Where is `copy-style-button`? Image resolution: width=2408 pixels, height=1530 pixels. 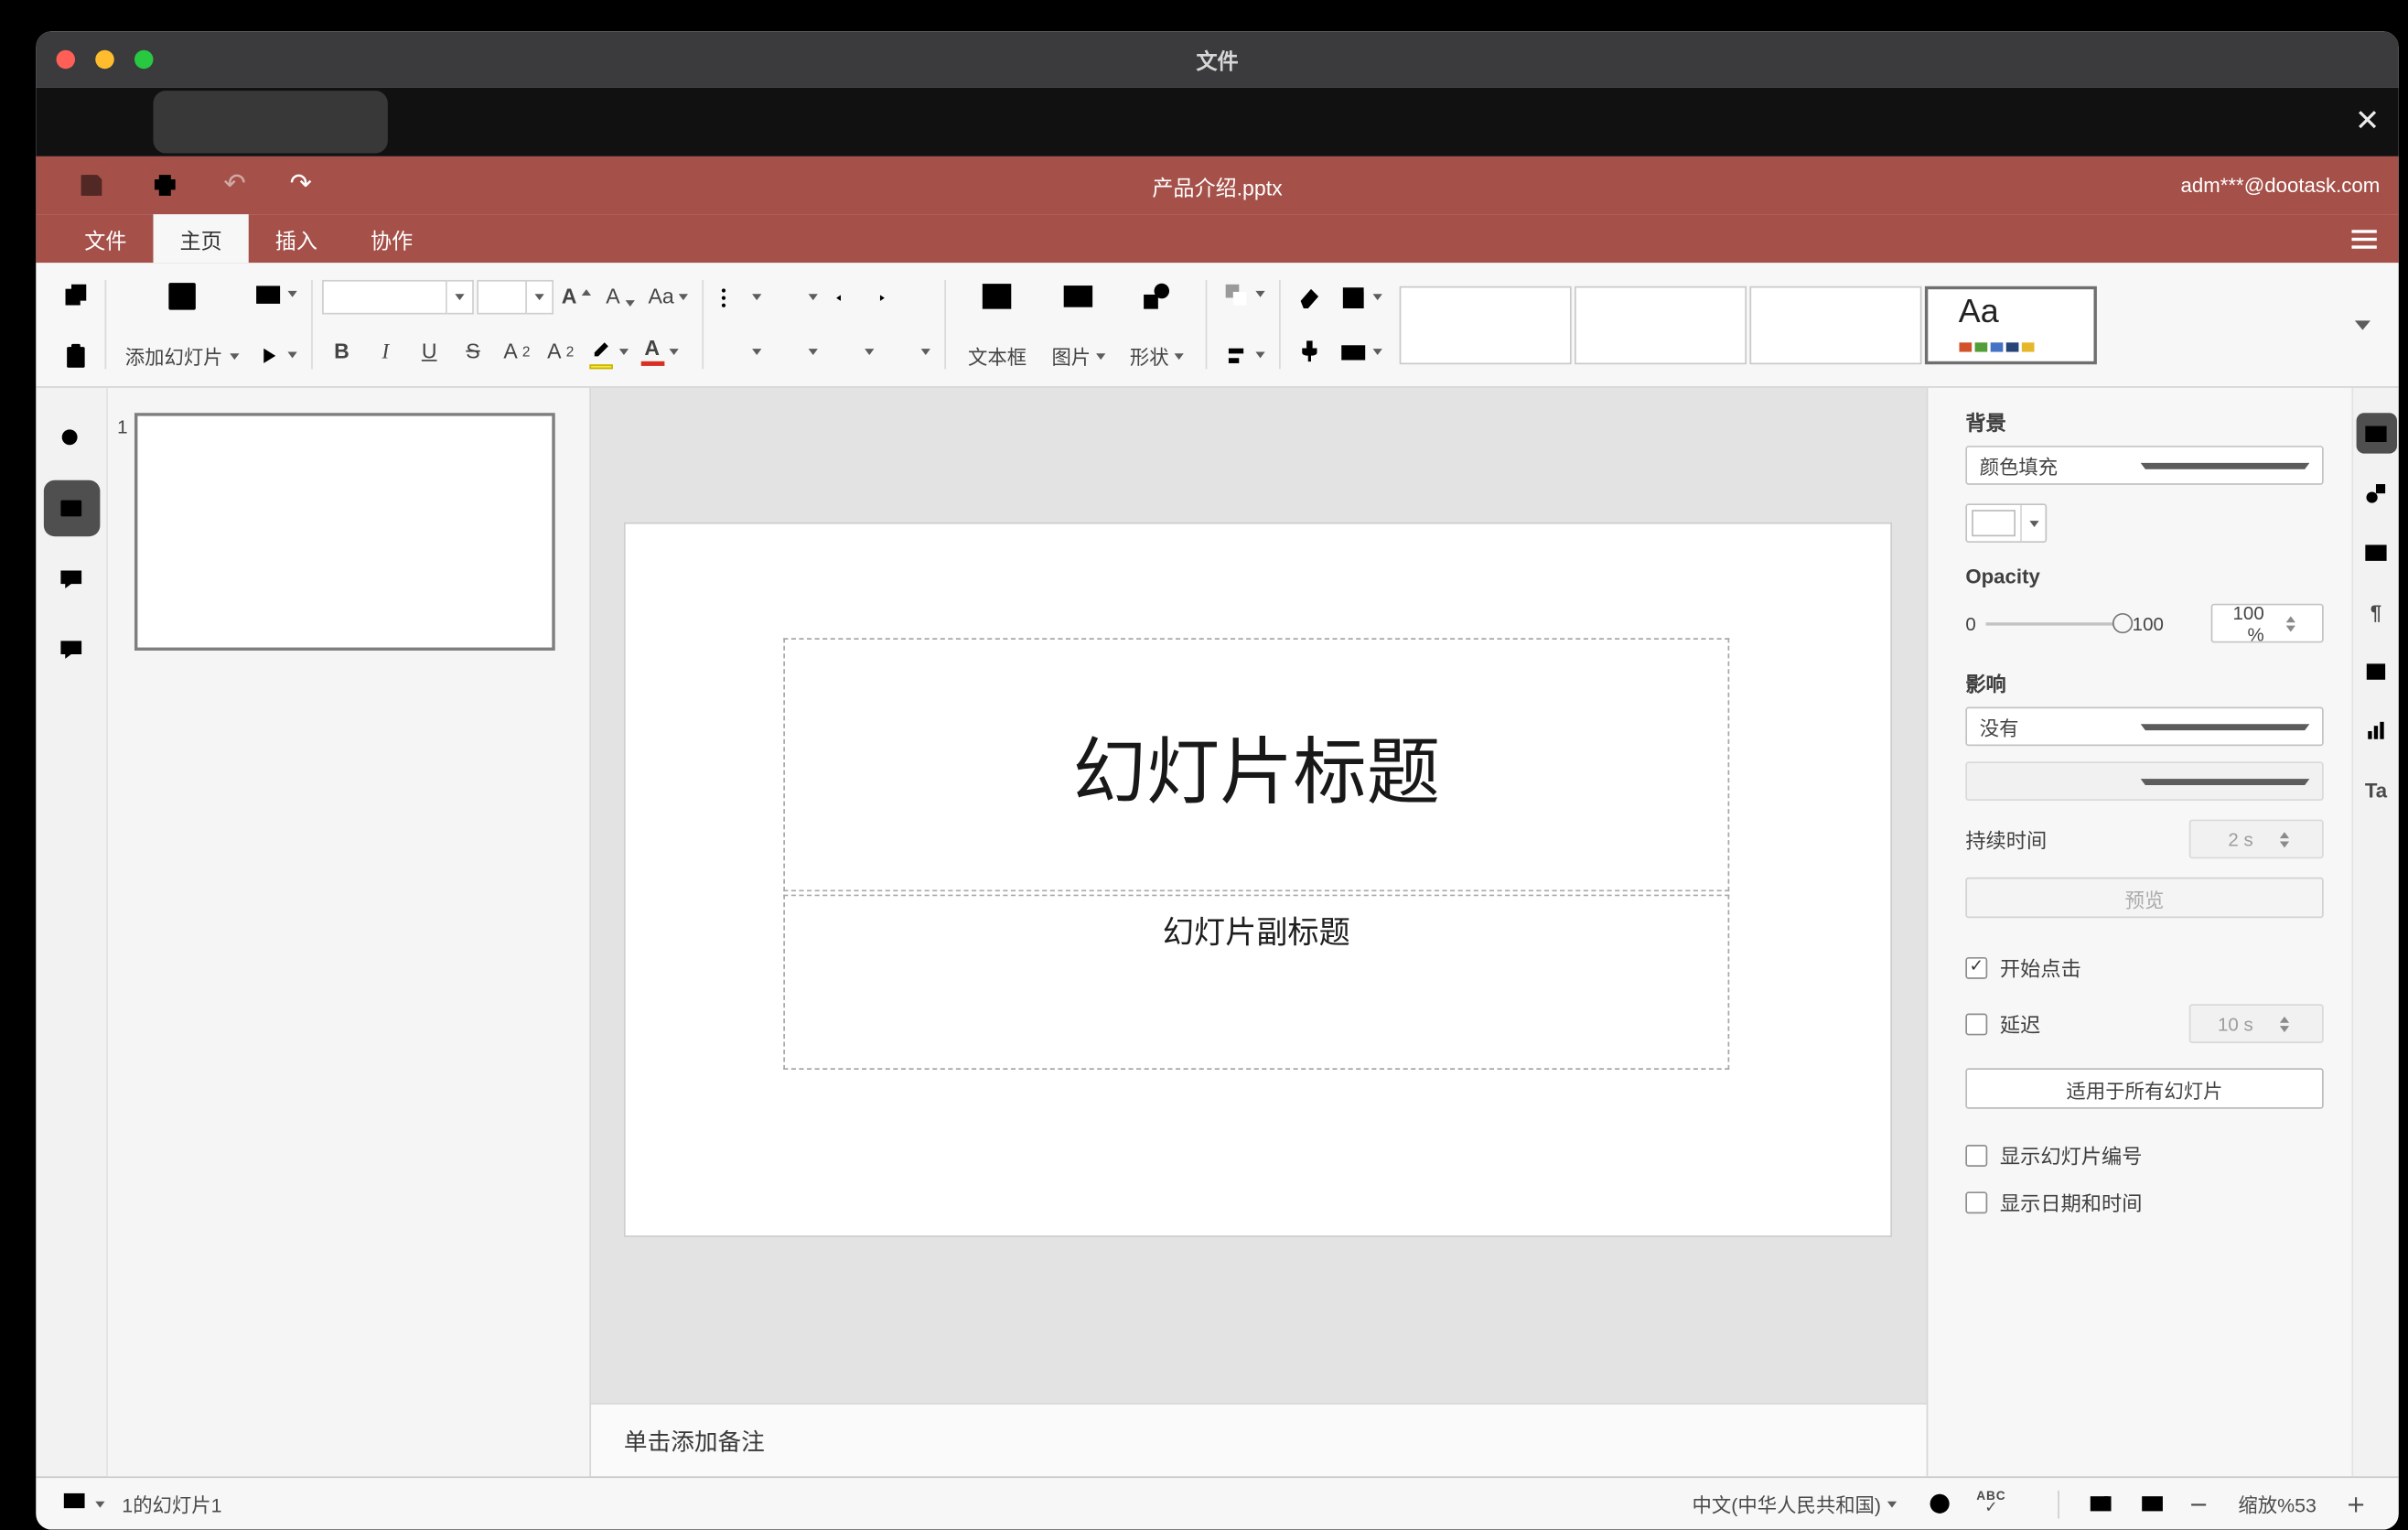 copy-style-button is located at coordinates (1309, 351).